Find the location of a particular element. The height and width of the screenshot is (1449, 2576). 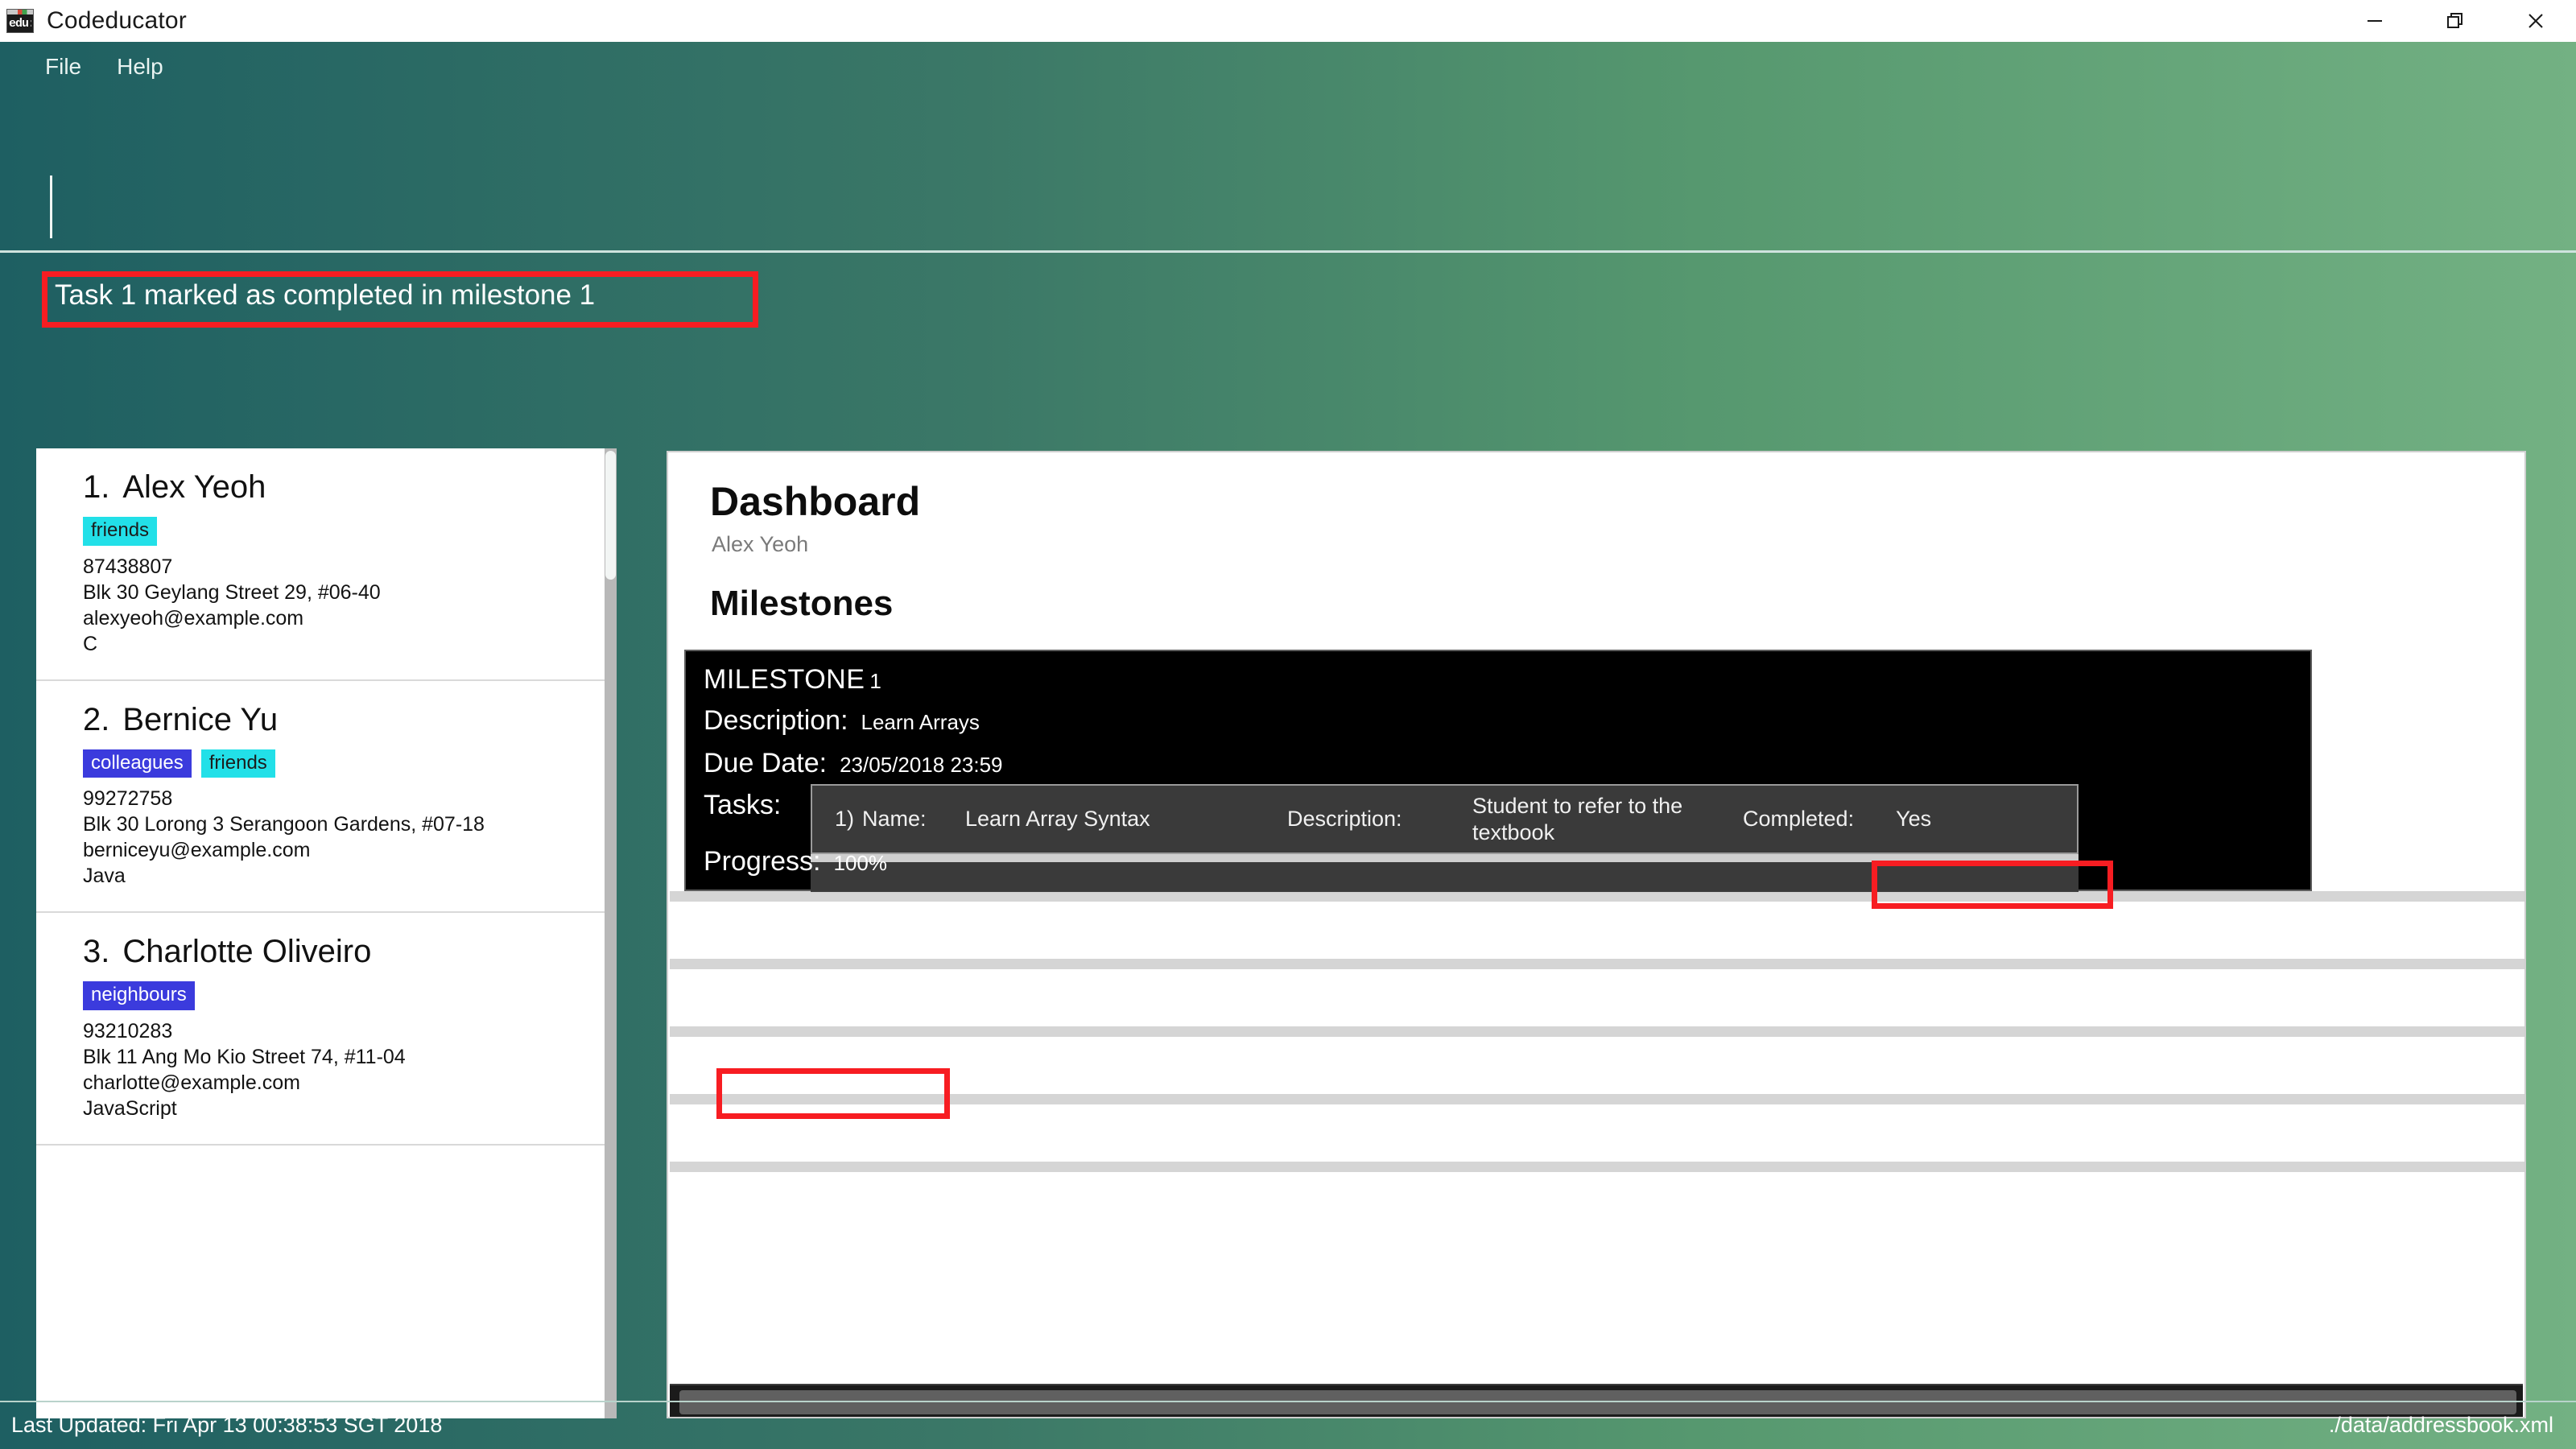

task-name-key: Name: is located at coordinates (894, 819).